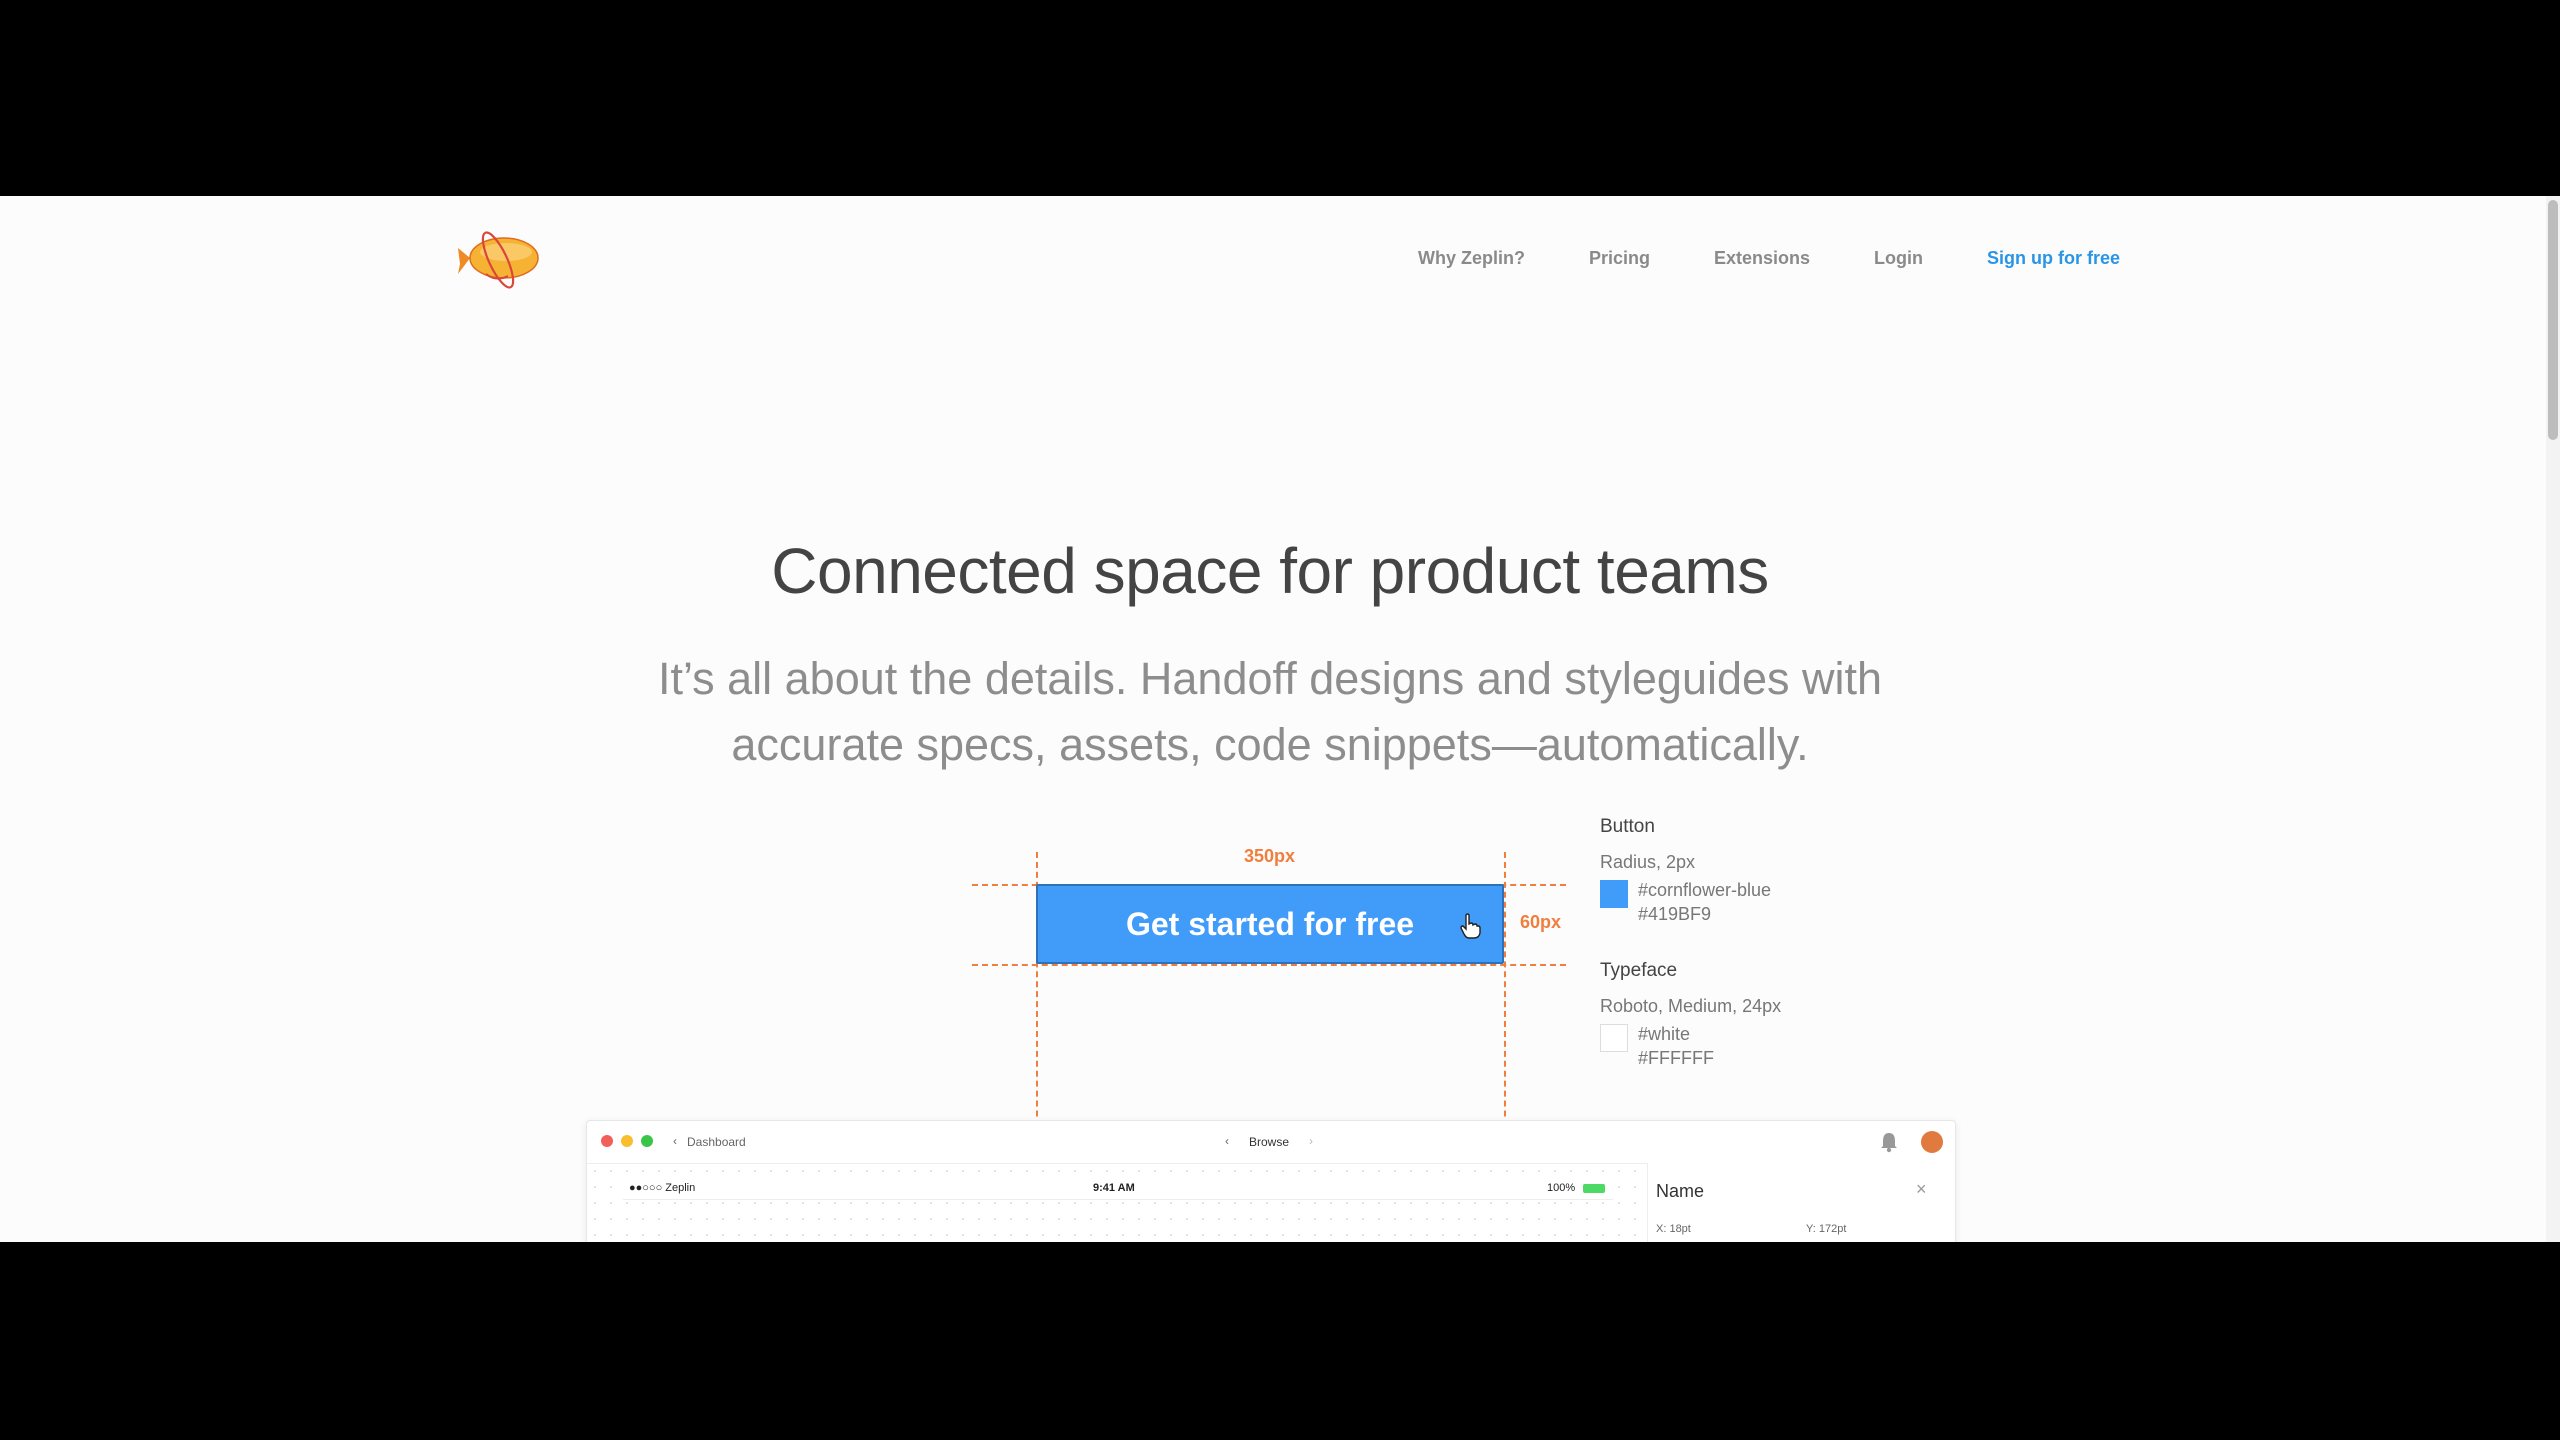  What do you see at coordinates (2553, 719) in the screenshot?
I see `scrollbar` at bounding box center [2553, 719].